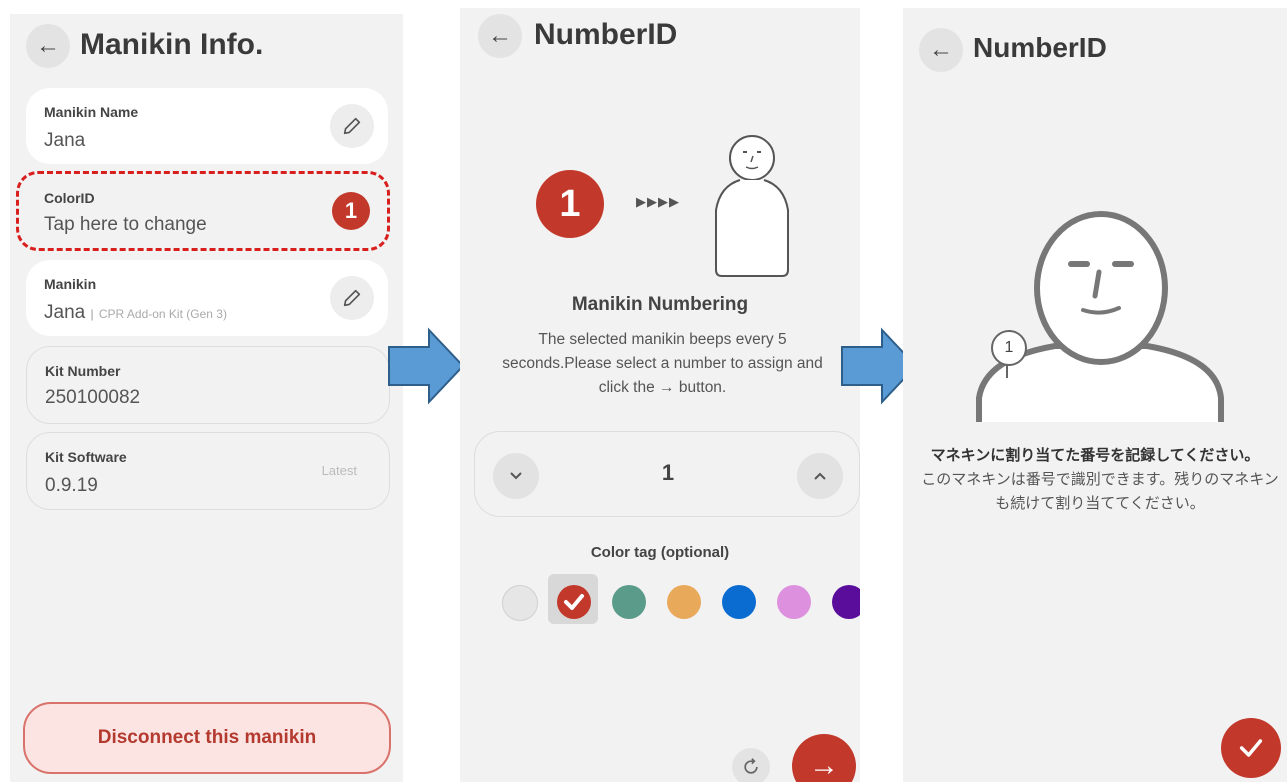 This screenshot has height=782, width=1287. I want to click on software-status: Latest, so click(339, 470).